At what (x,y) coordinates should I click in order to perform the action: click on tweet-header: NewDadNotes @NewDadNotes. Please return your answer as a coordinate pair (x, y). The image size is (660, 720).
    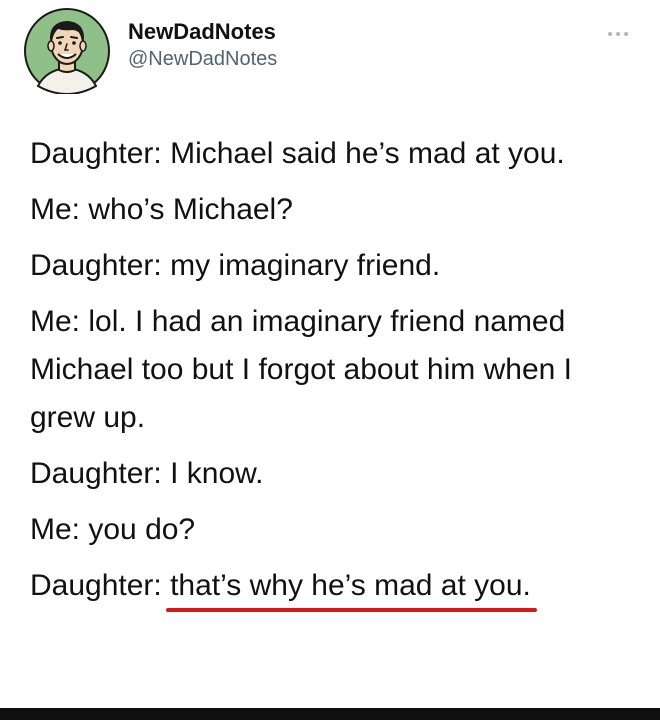
    Looking at the image, I should click on (329, 51).